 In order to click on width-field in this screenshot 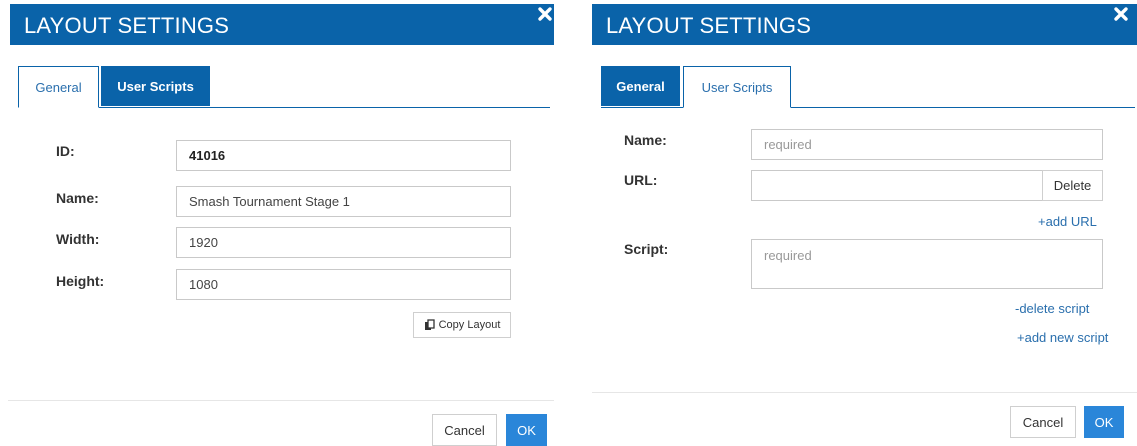, I will do `click(343, 242)`.